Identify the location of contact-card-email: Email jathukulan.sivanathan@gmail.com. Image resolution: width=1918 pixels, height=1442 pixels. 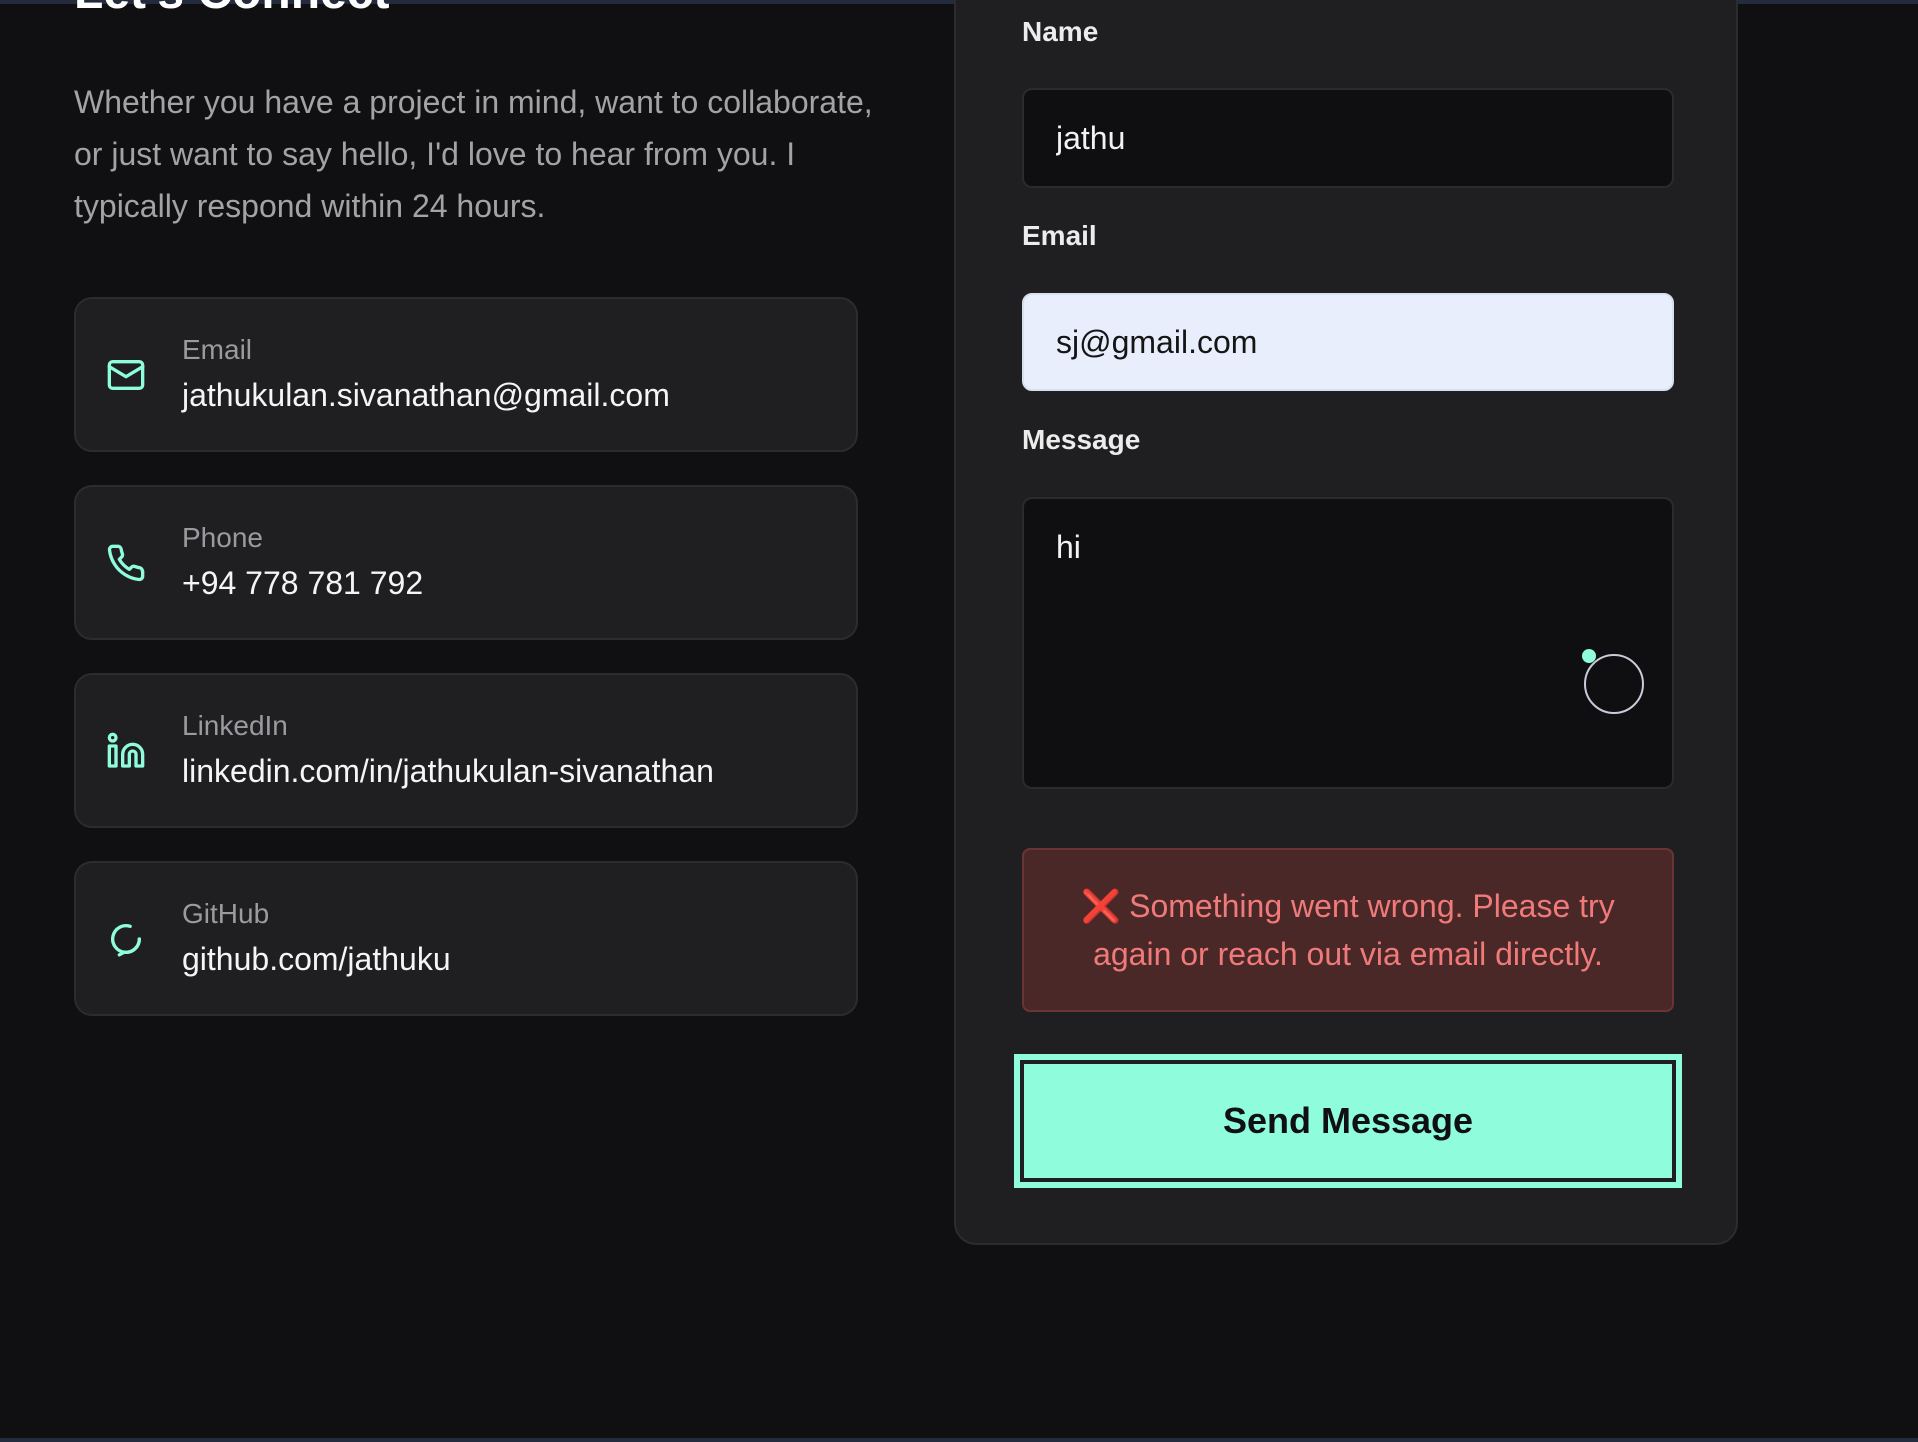
(466, 374).